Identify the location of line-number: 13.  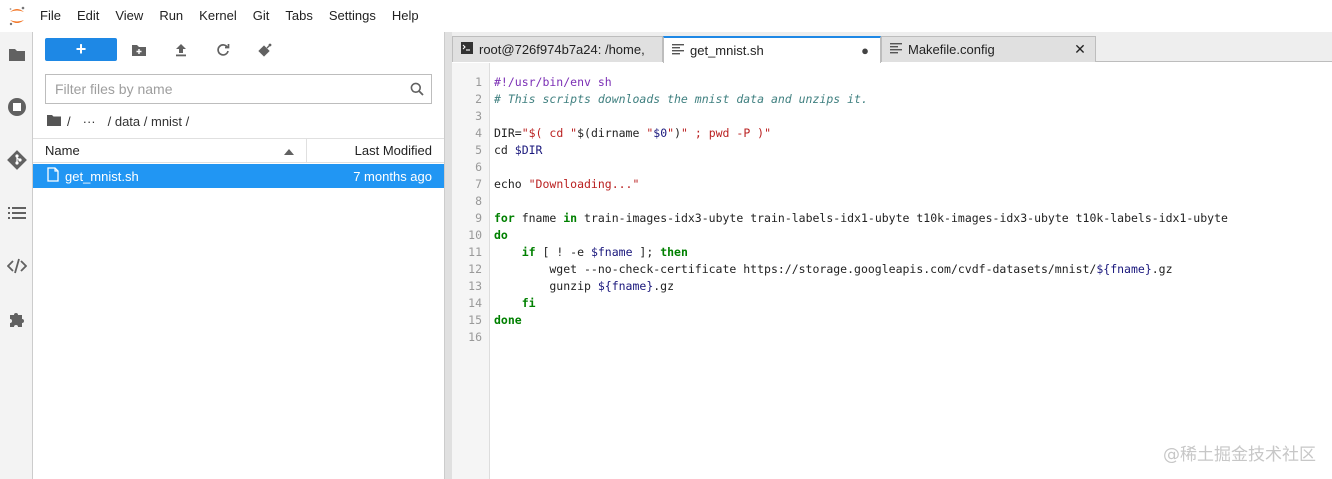
(475, 286).